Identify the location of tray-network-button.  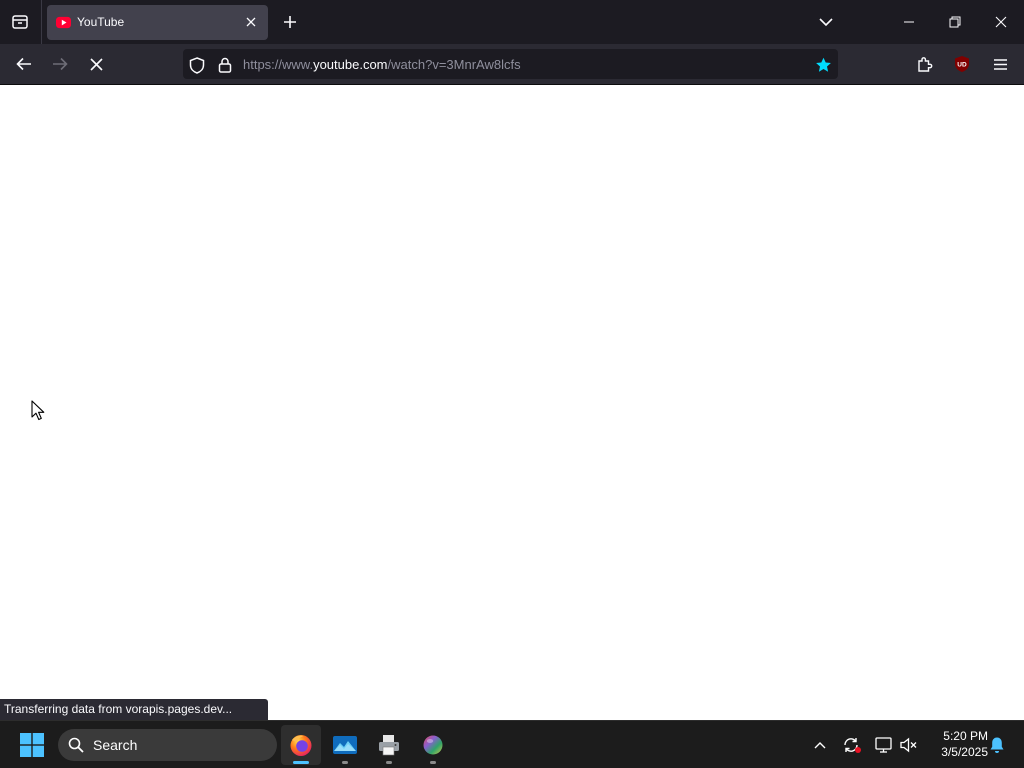
(884, 745).